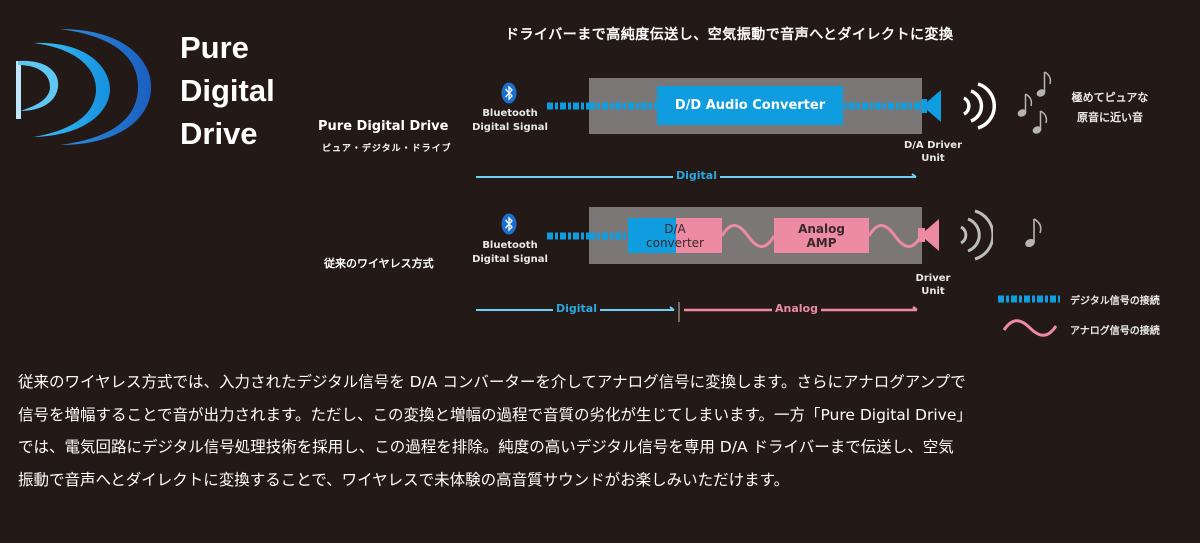 This screenshot has height=543, width=1200. What do you see at coordinates (821, 242) in the screenshot?
I see `label-line: AMP` at bounding box center [821, 242].